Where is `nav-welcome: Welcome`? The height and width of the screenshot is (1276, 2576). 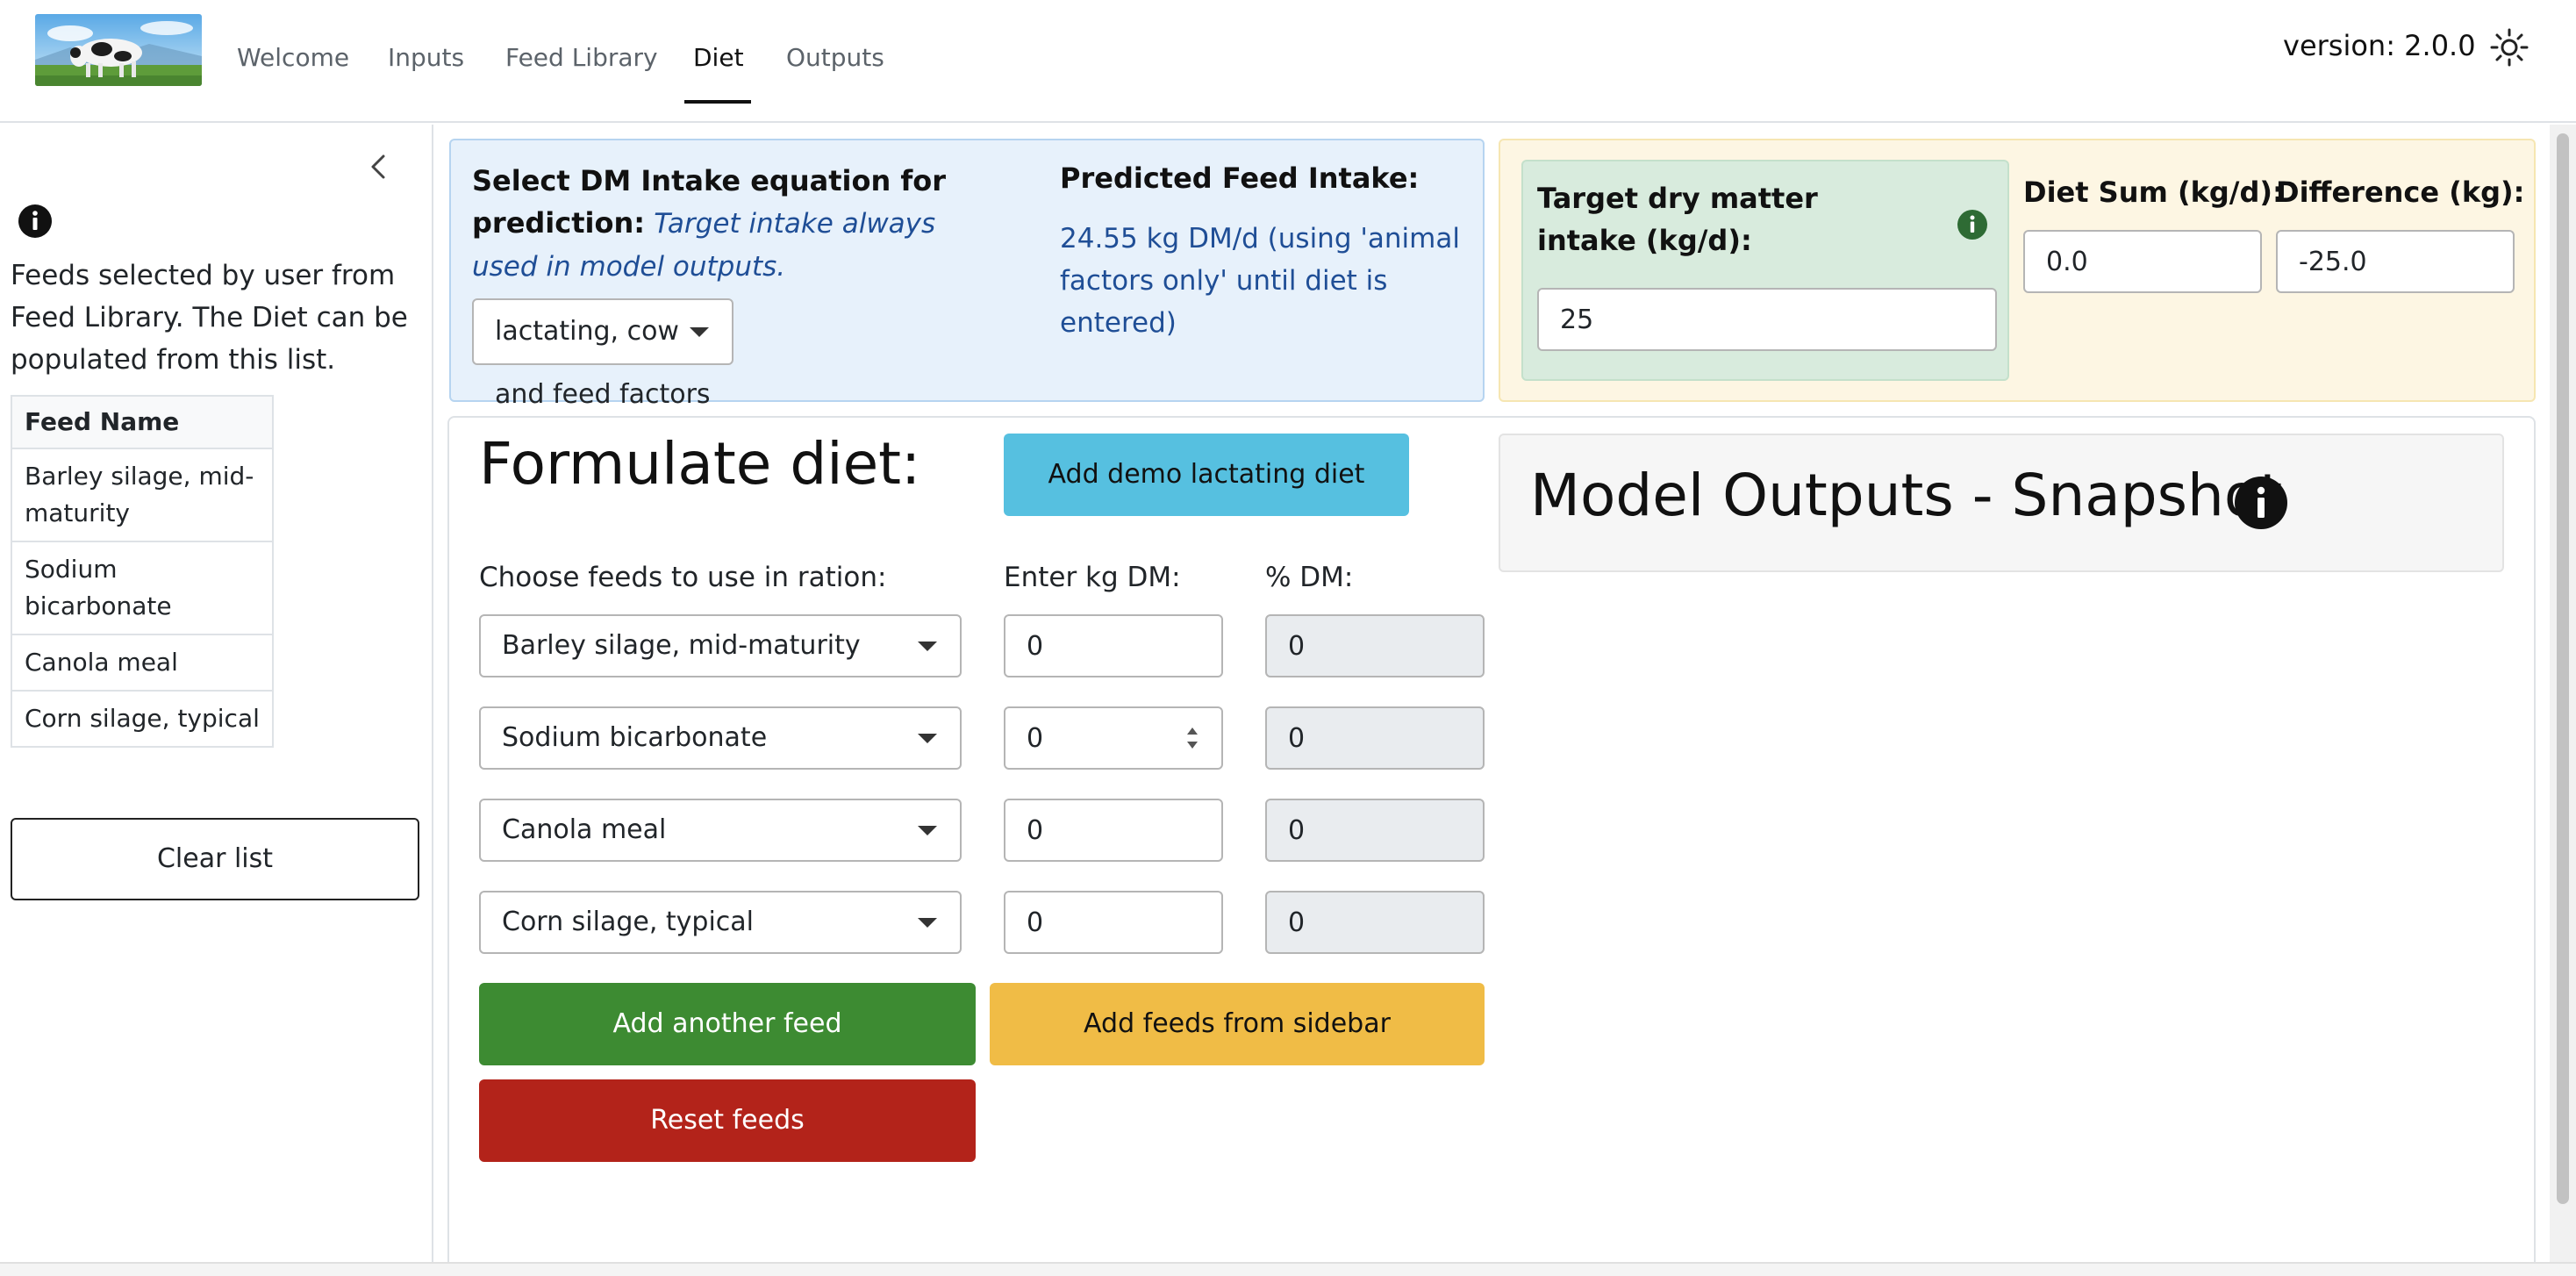
nav-welcome: Welcome is located at coordinates (293, 57).